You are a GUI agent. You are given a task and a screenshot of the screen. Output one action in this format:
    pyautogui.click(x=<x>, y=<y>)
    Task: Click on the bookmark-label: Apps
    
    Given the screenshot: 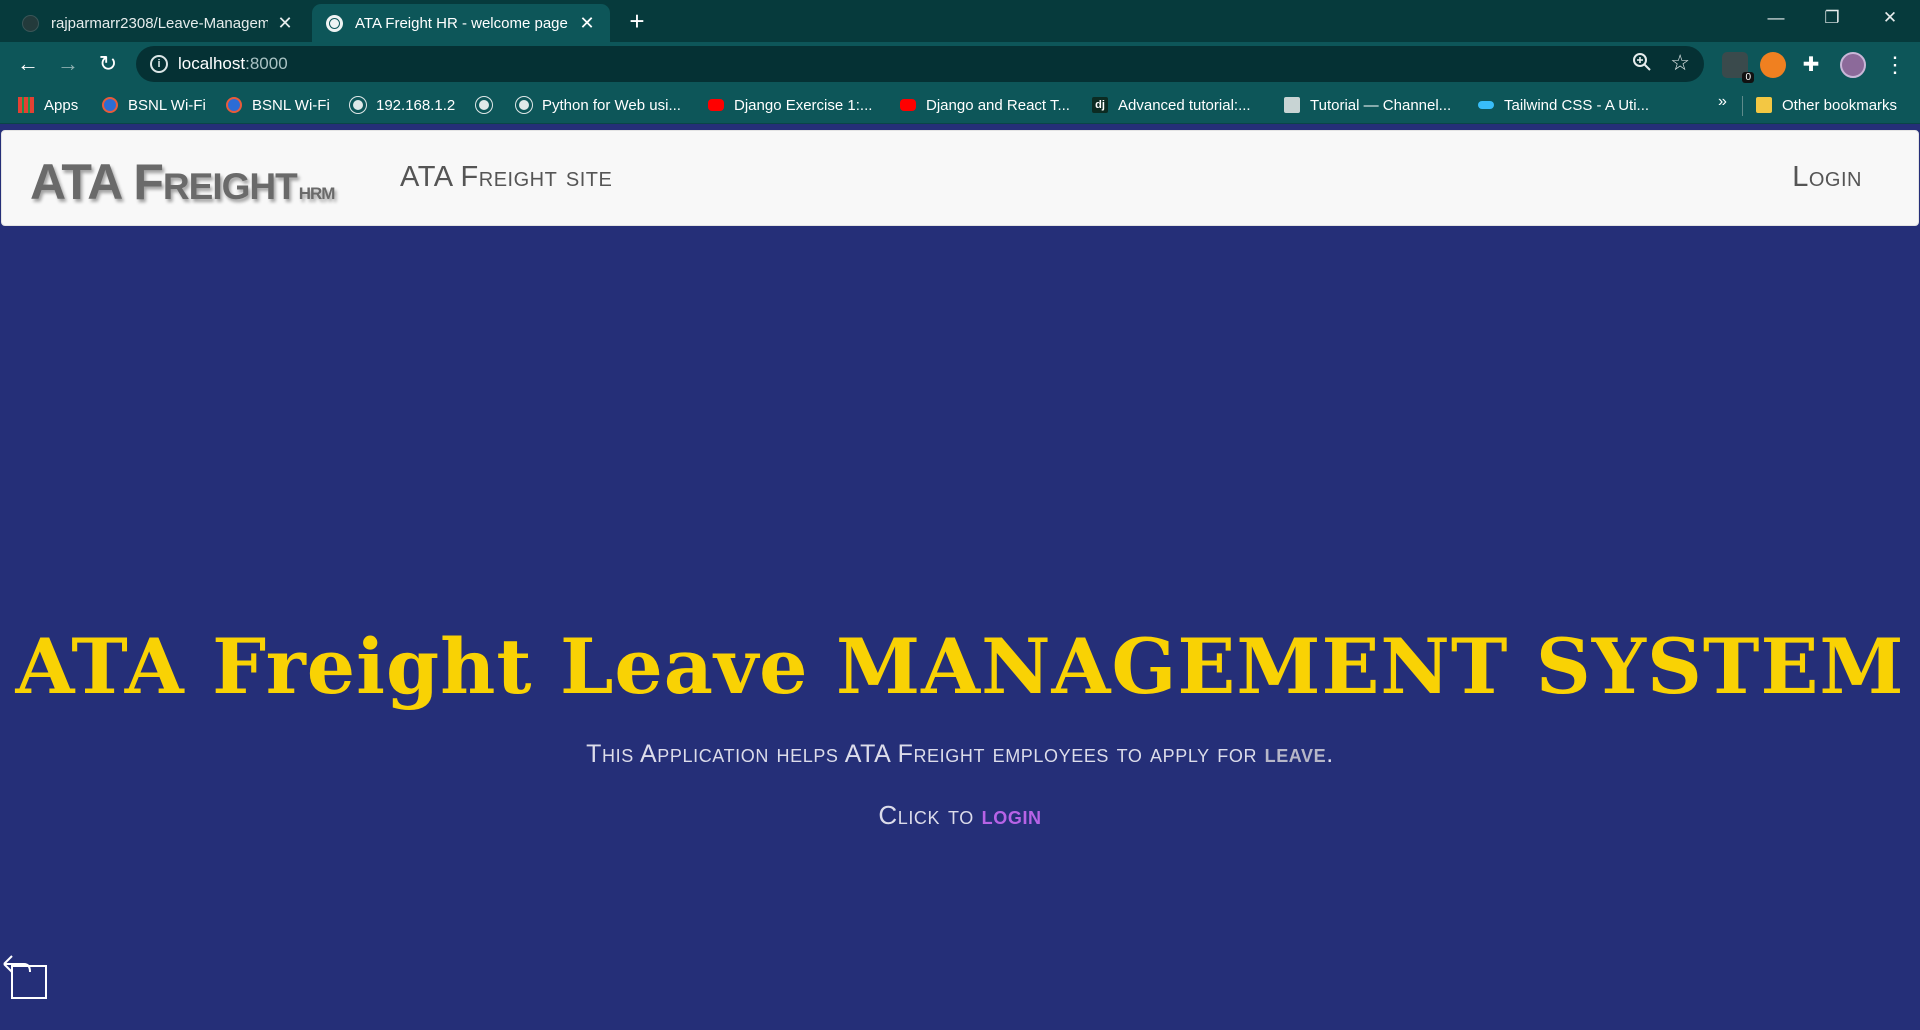 What is the action you would take?
    pyautogui.click(x=61, y=105)
    